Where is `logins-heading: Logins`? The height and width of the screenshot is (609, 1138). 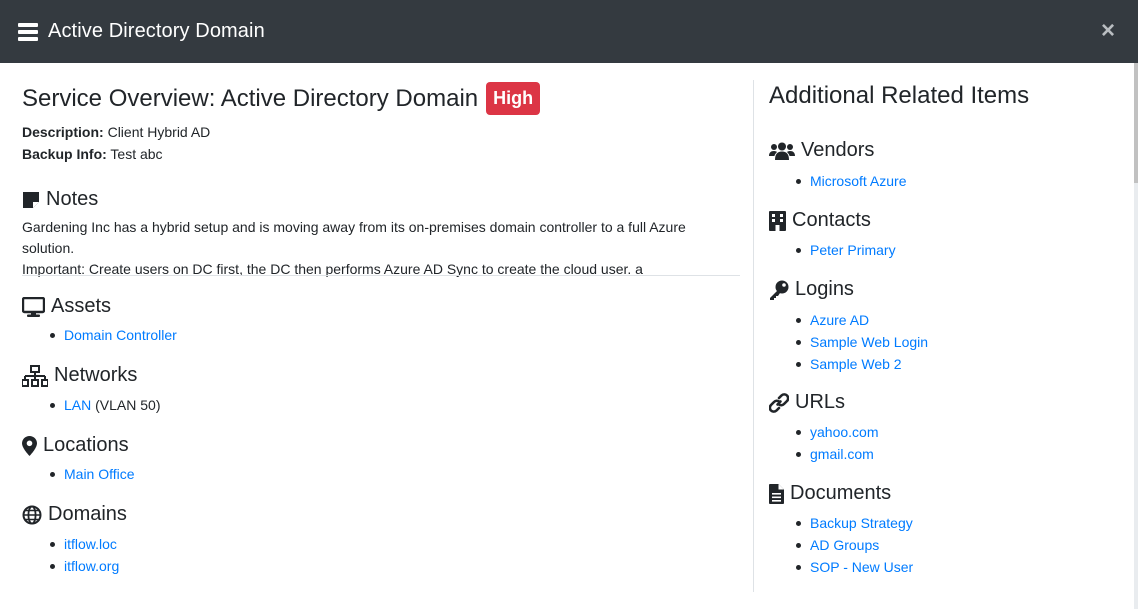 logins-heading: Logins is located at coordinates (811, 289).